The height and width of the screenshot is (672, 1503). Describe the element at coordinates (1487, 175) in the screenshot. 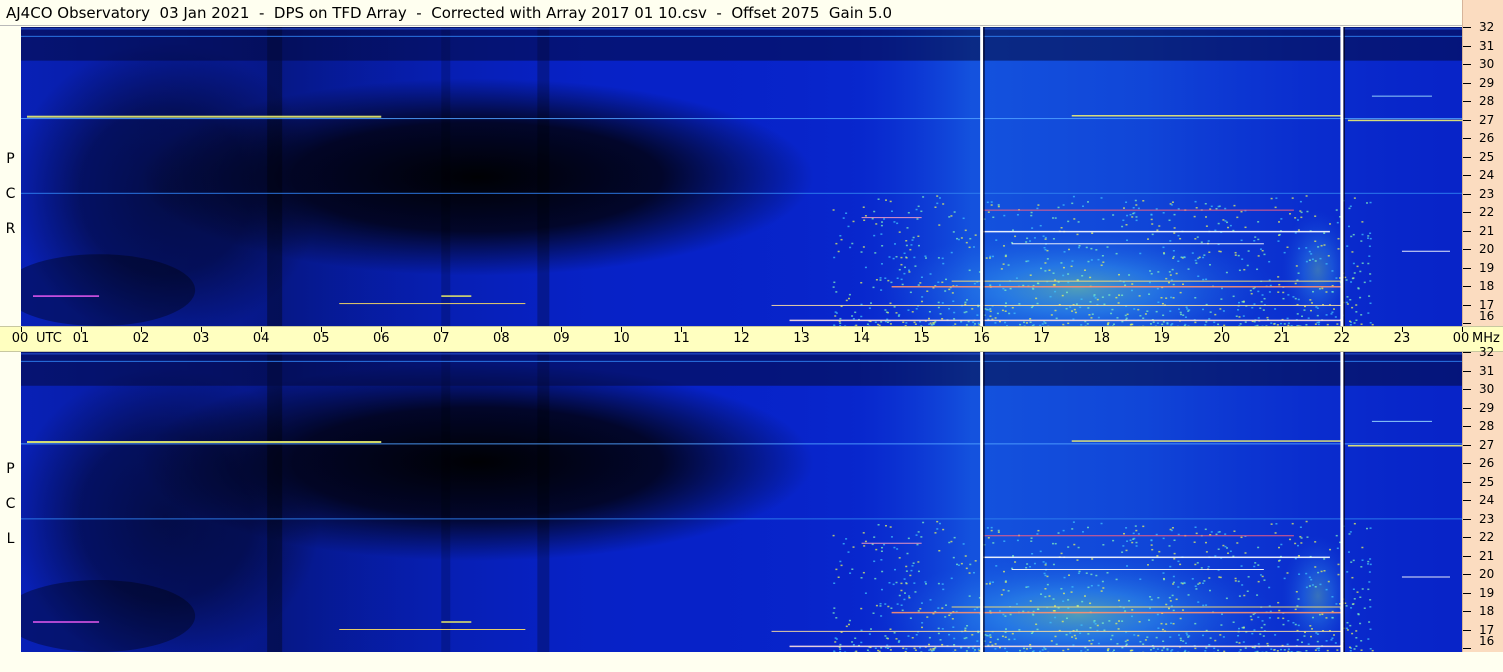

I see `freq-tick-label: 24` at that location.